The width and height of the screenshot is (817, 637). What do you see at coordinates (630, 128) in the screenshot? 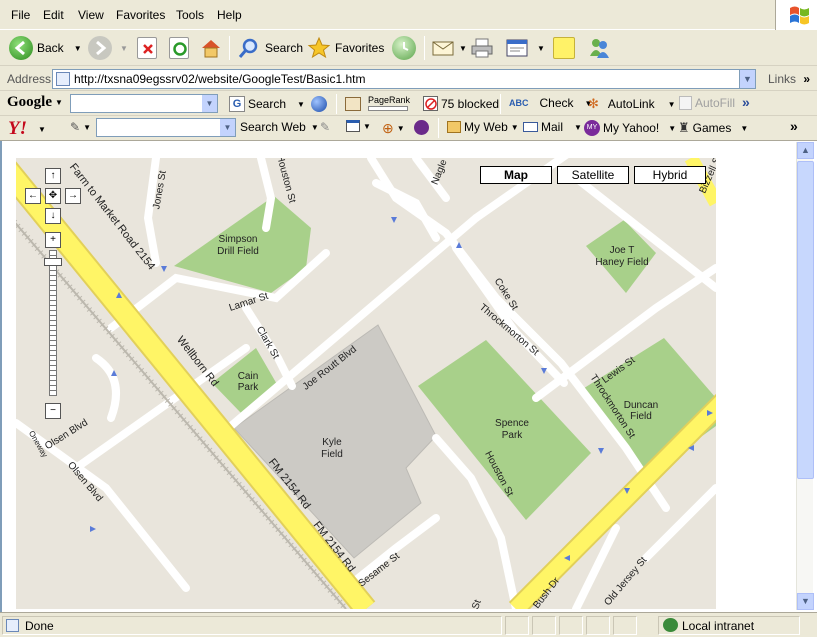
I see `my-yahoo-button: MY My Yahoo! ▼` at bounding box center [630, 128].